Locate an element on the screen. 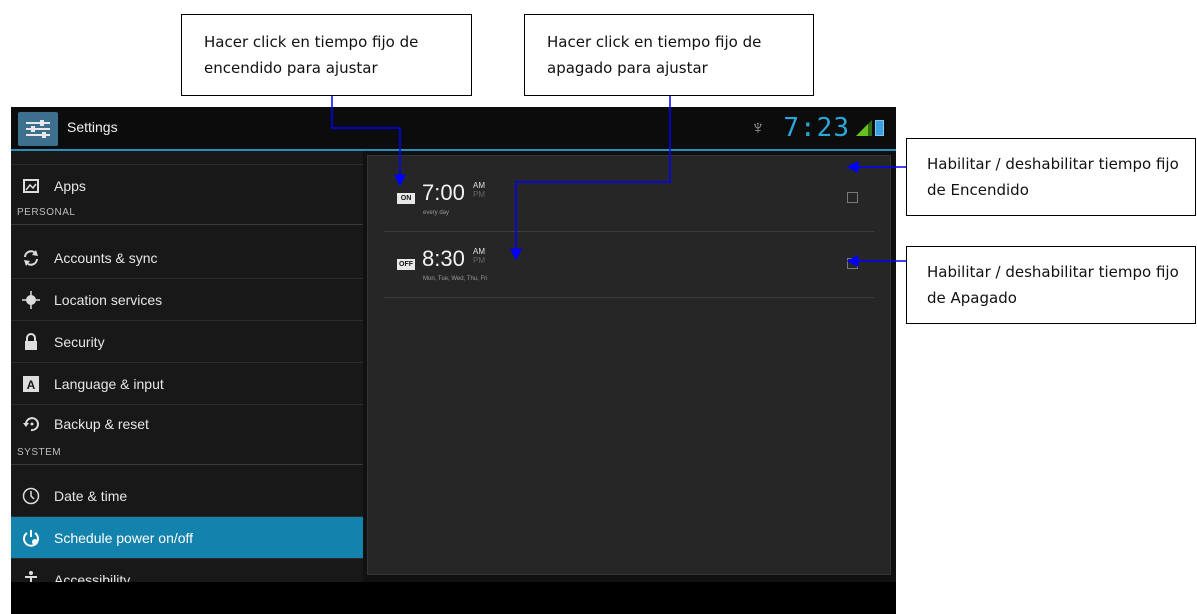 Image resolution: width=1197 pixels, height=614 pixels. sidebar-item-previous is located at coordinates (187, 158).